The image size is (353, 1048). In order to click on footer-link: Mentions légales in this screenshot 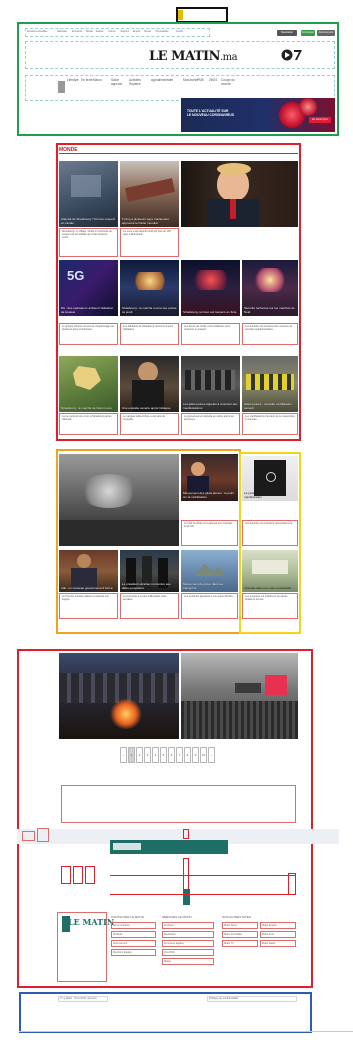, I will do `click(133, 952)`.